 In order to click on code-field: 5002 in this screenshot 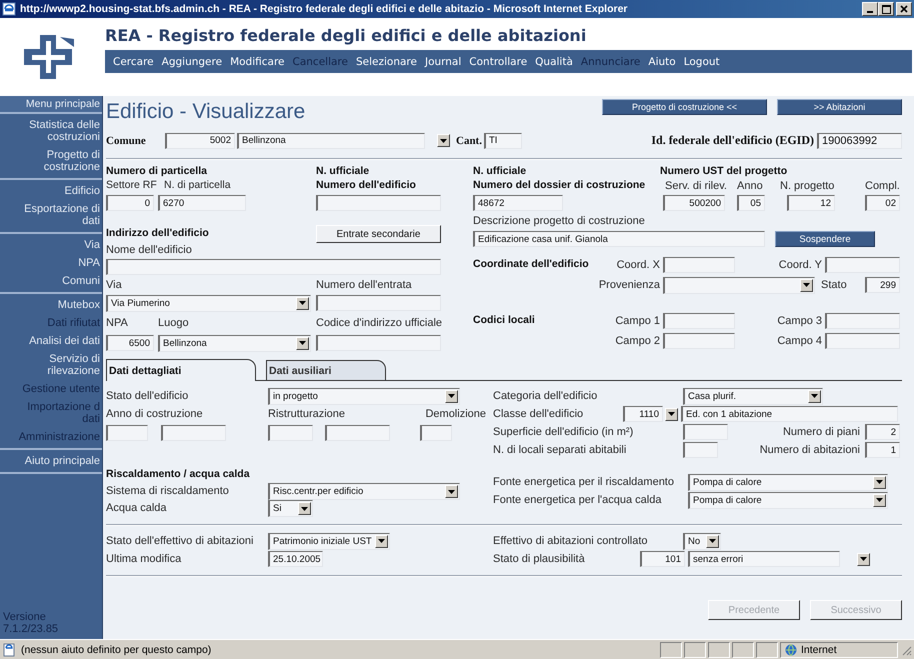, I will do `click(200, 140)`.